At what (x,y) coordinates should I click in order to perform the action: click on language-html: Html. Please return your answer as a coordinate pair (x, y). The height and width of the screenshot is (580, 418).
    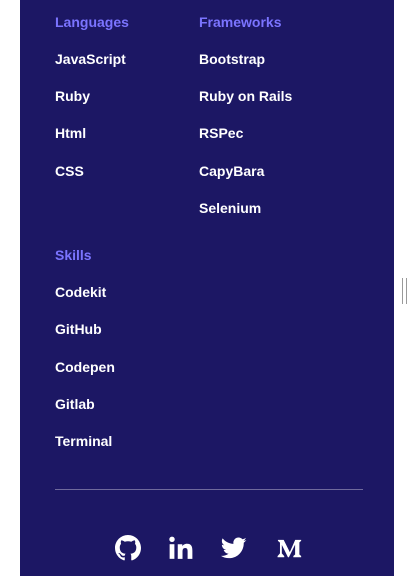
    Looking at the image, I should click on (70, 133).